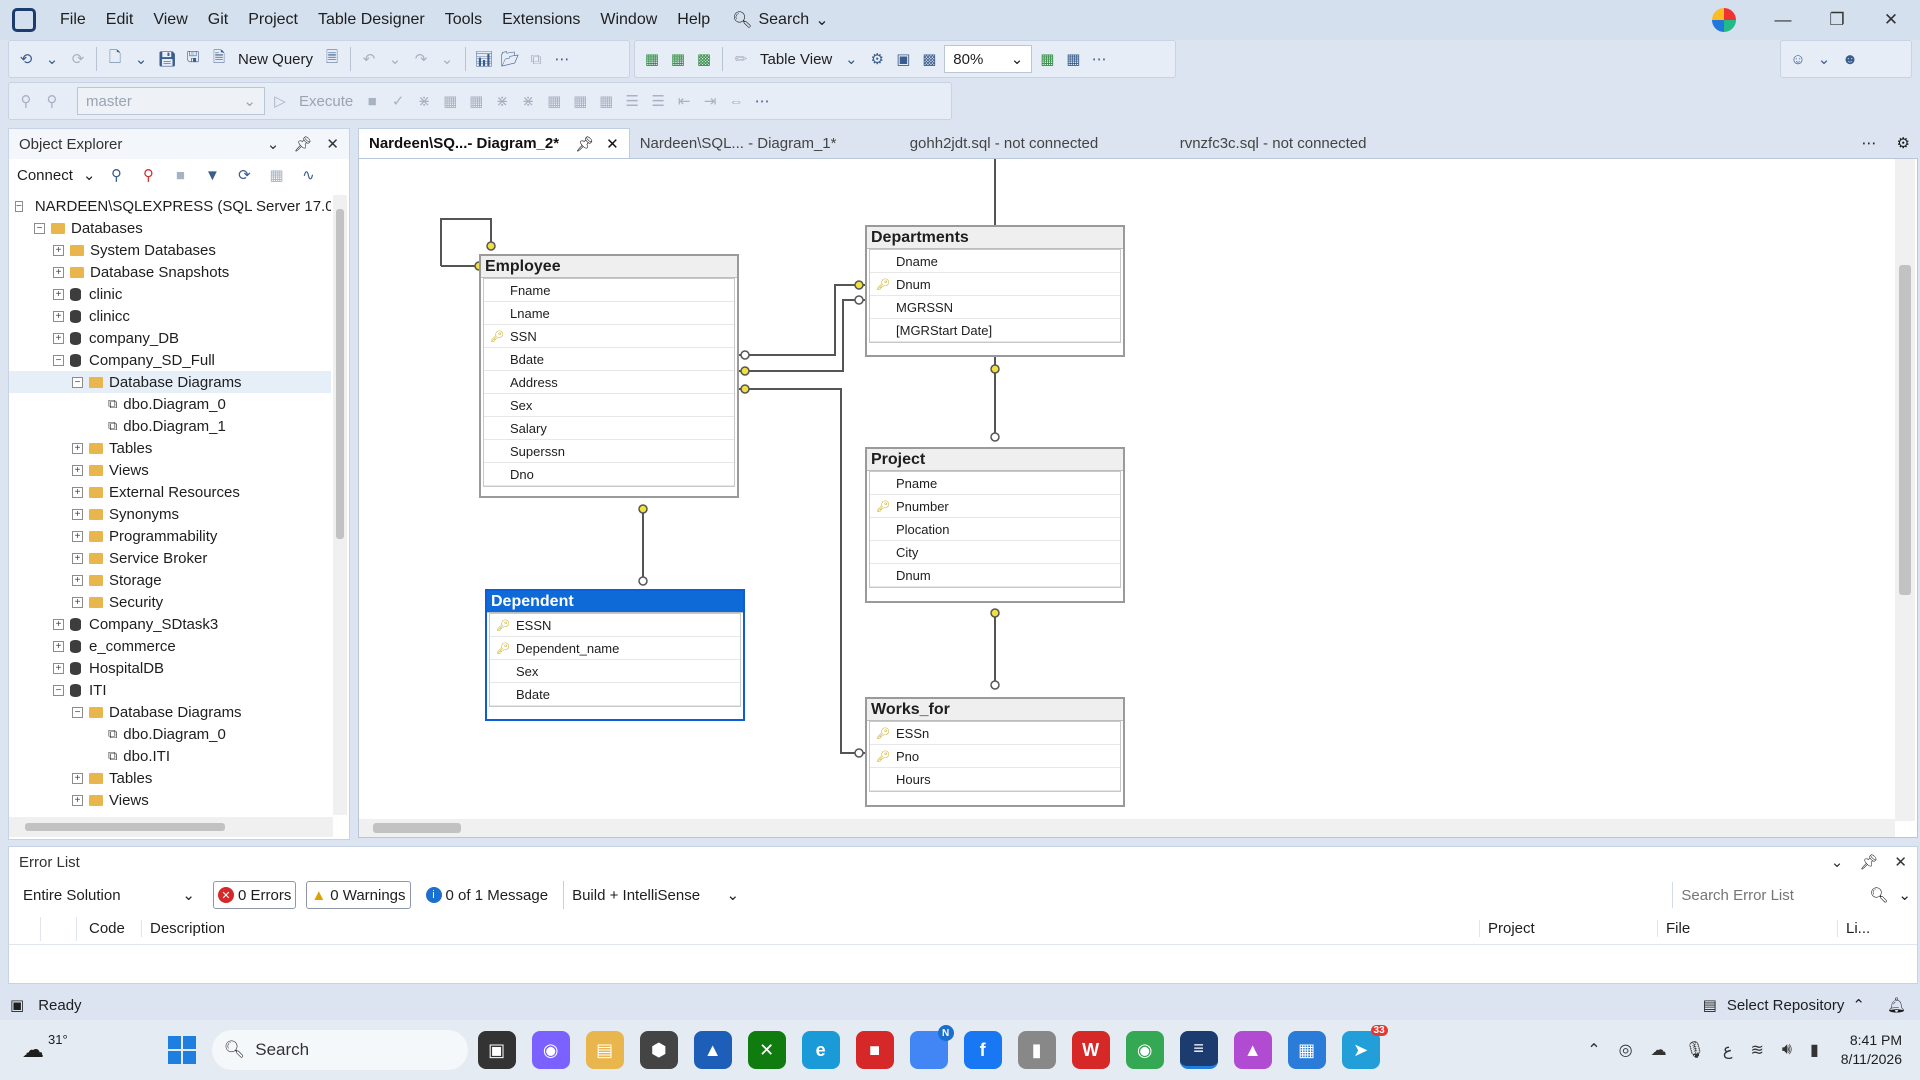 Image resolution: width=1920 pixels, height=1080 pixels. I want to click on warnings-filter-button: ▲ 0 Warnings, so click(358, 895).